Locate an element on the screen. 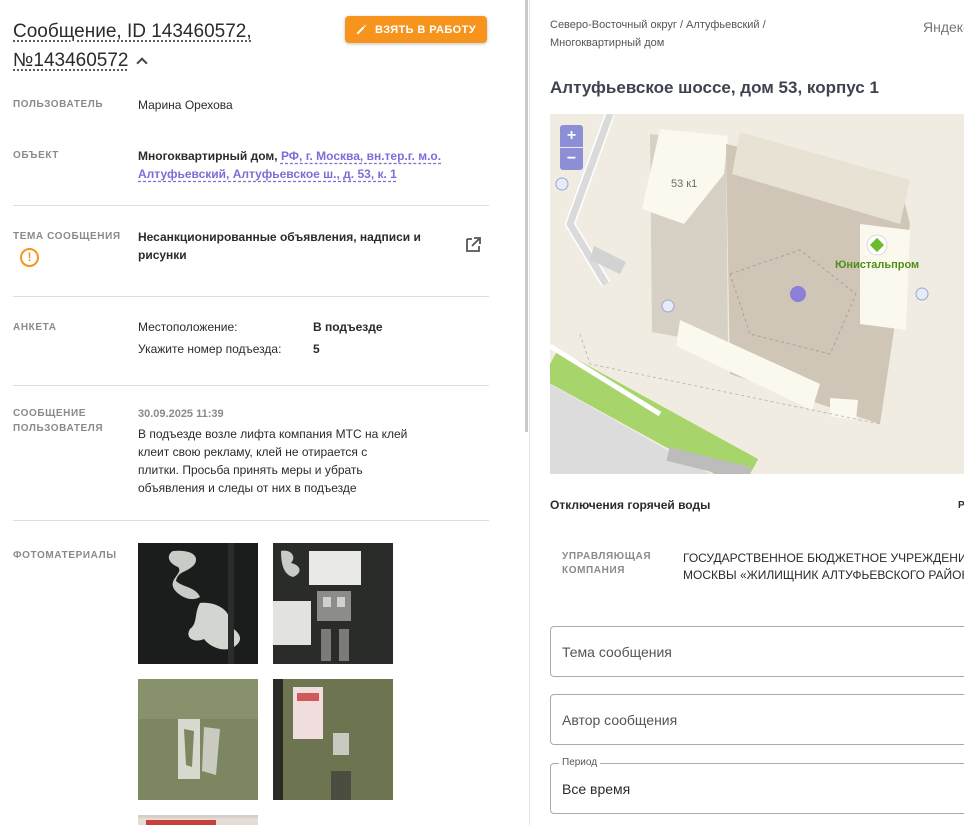 The width and height of the screenshot is (964, 825). management-company-line: ГОСУДАРСТВЕННОЕ БЮДЖЕТНОЕ УЧРЕЖДЕНИЕ is located at coordinates (823, 558).